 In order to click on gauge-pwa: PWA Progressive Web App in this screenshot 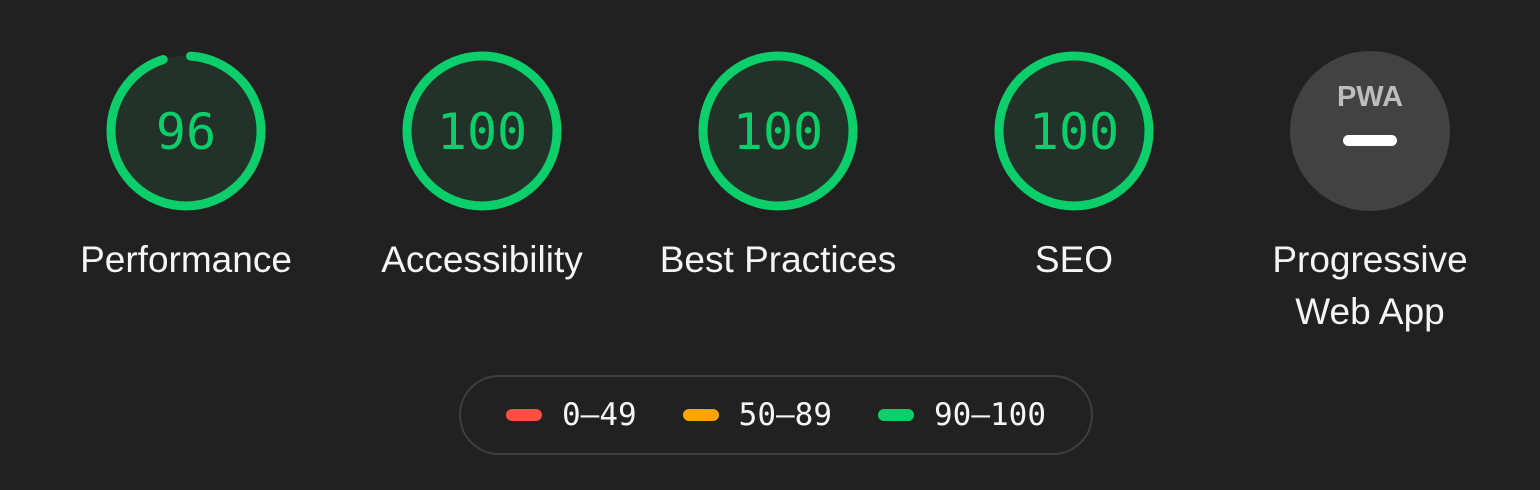, I will do `click(1370, 194)`.